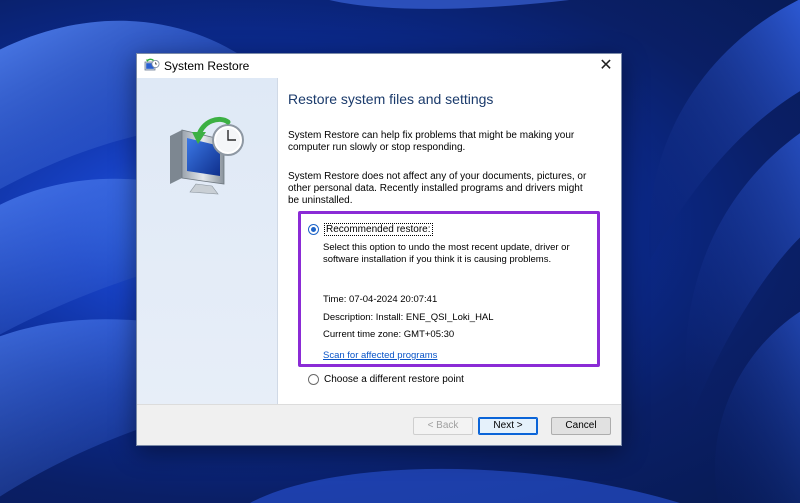 The height and width of the screenshot is (503, 800). What do you see at coordinates (508, 426) in the screenshot?
I see `next-button: Next >` at bounding box center [508, 426].